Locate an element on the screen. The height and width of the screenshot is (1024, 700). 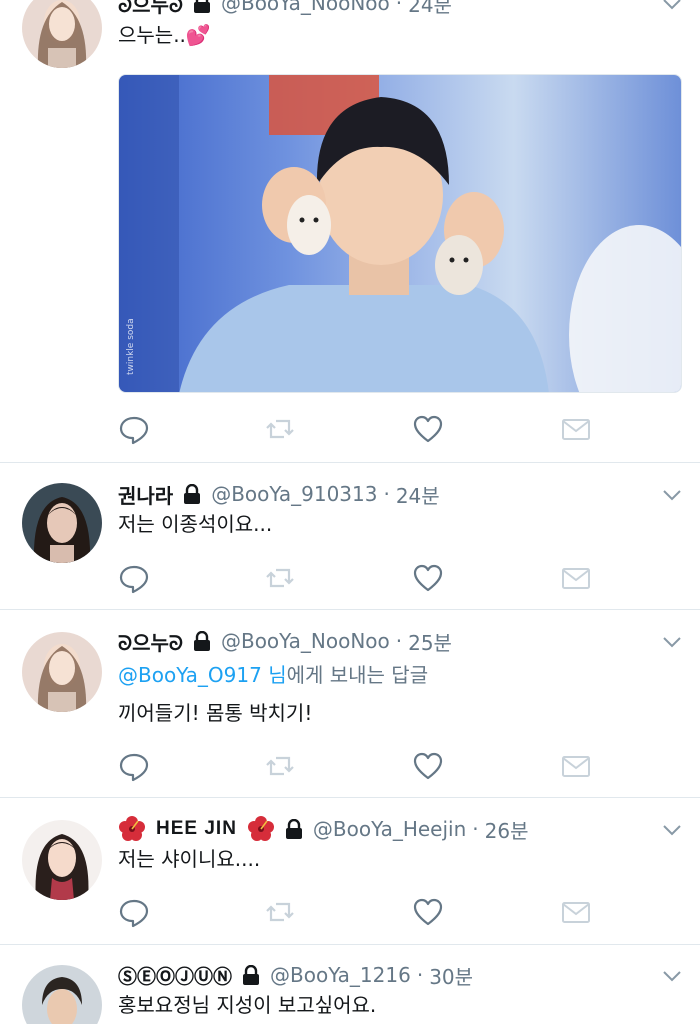
timestamp: 30분 is located at coordinates (451, 975).